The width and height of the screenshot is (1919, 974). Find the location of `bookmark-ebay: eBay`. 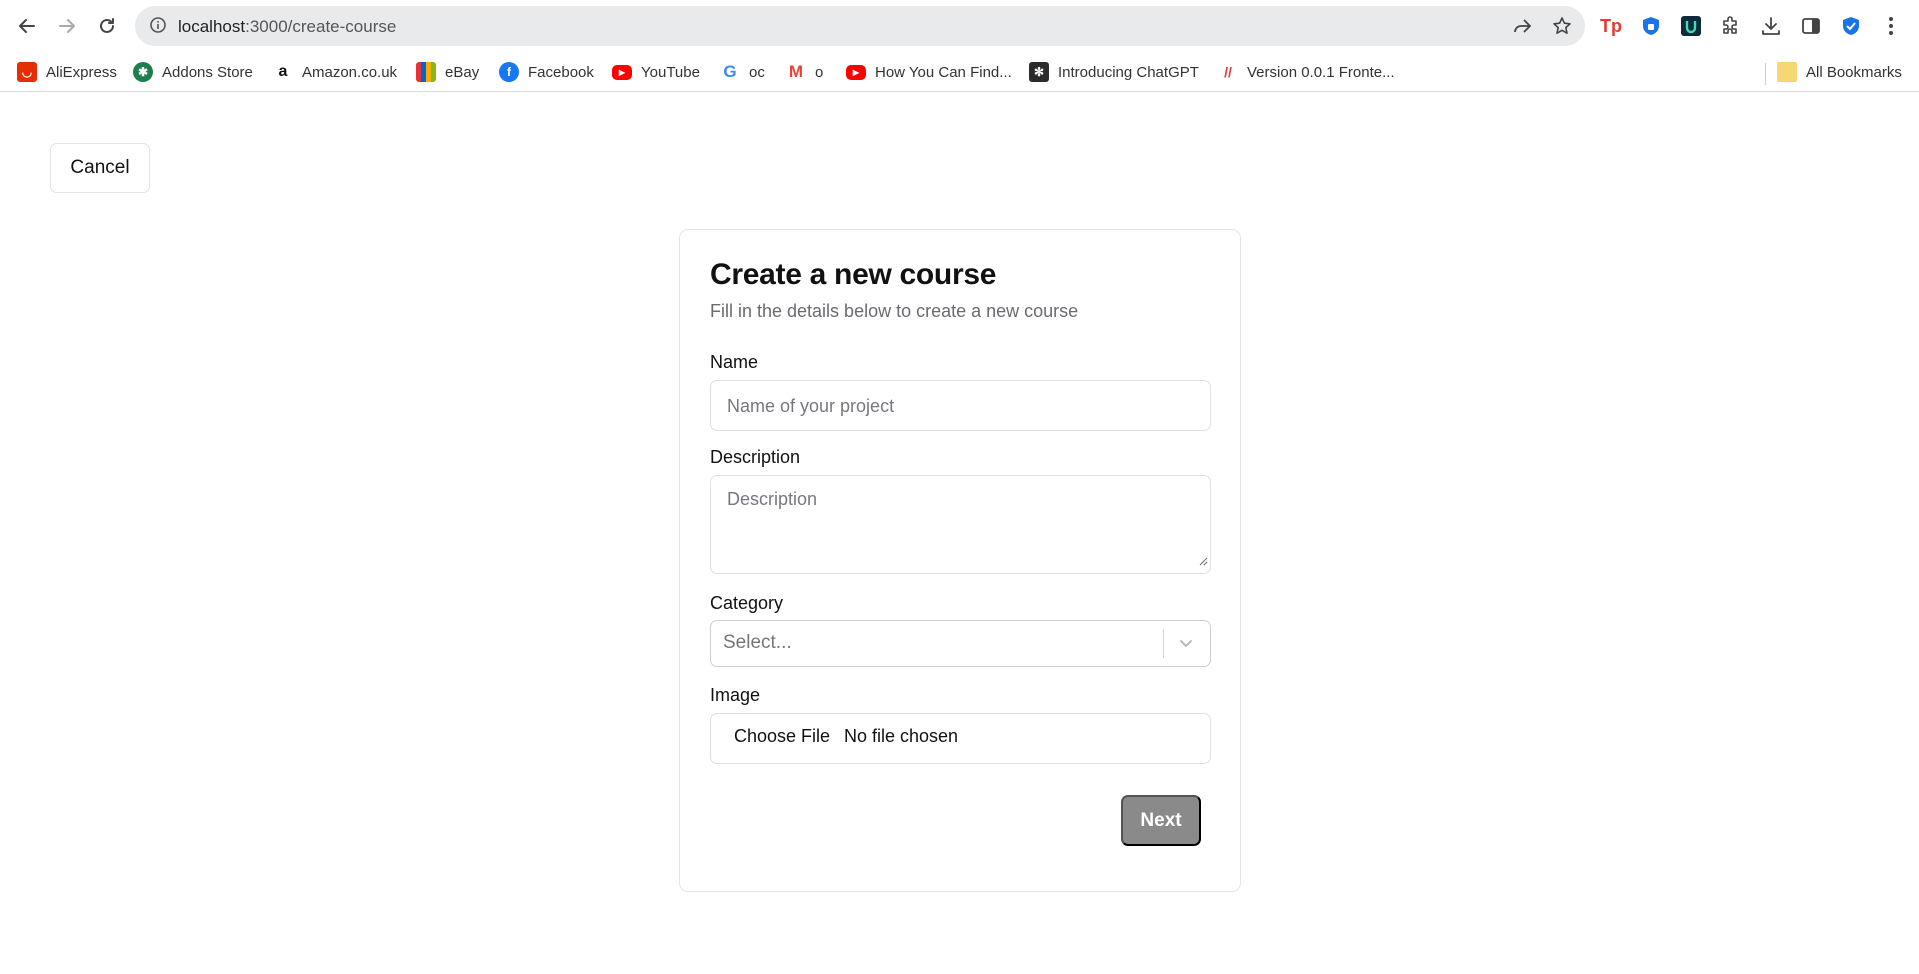

bookmark-ebay: eBay is located at coordinates (447, 72).